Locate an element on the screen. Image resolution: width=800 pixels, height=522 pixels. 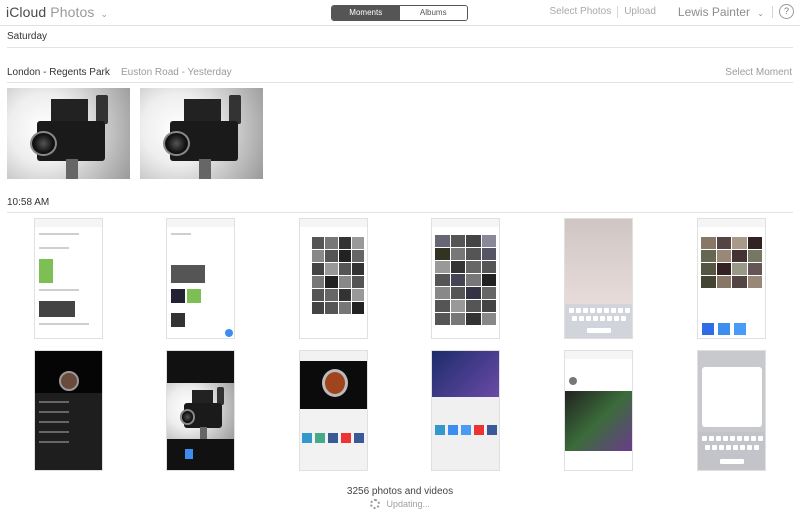
select-photos-button: Select Photos is located at coordinates (580, 11).